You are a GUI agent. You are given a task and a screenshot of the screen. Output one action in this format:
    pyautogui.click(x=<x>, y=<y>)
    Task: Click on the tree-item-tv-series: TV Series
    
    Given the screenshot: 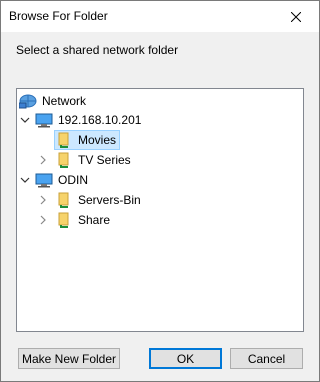 What is the action you would take?
    pyautogui.click(x=94, y=160)
    